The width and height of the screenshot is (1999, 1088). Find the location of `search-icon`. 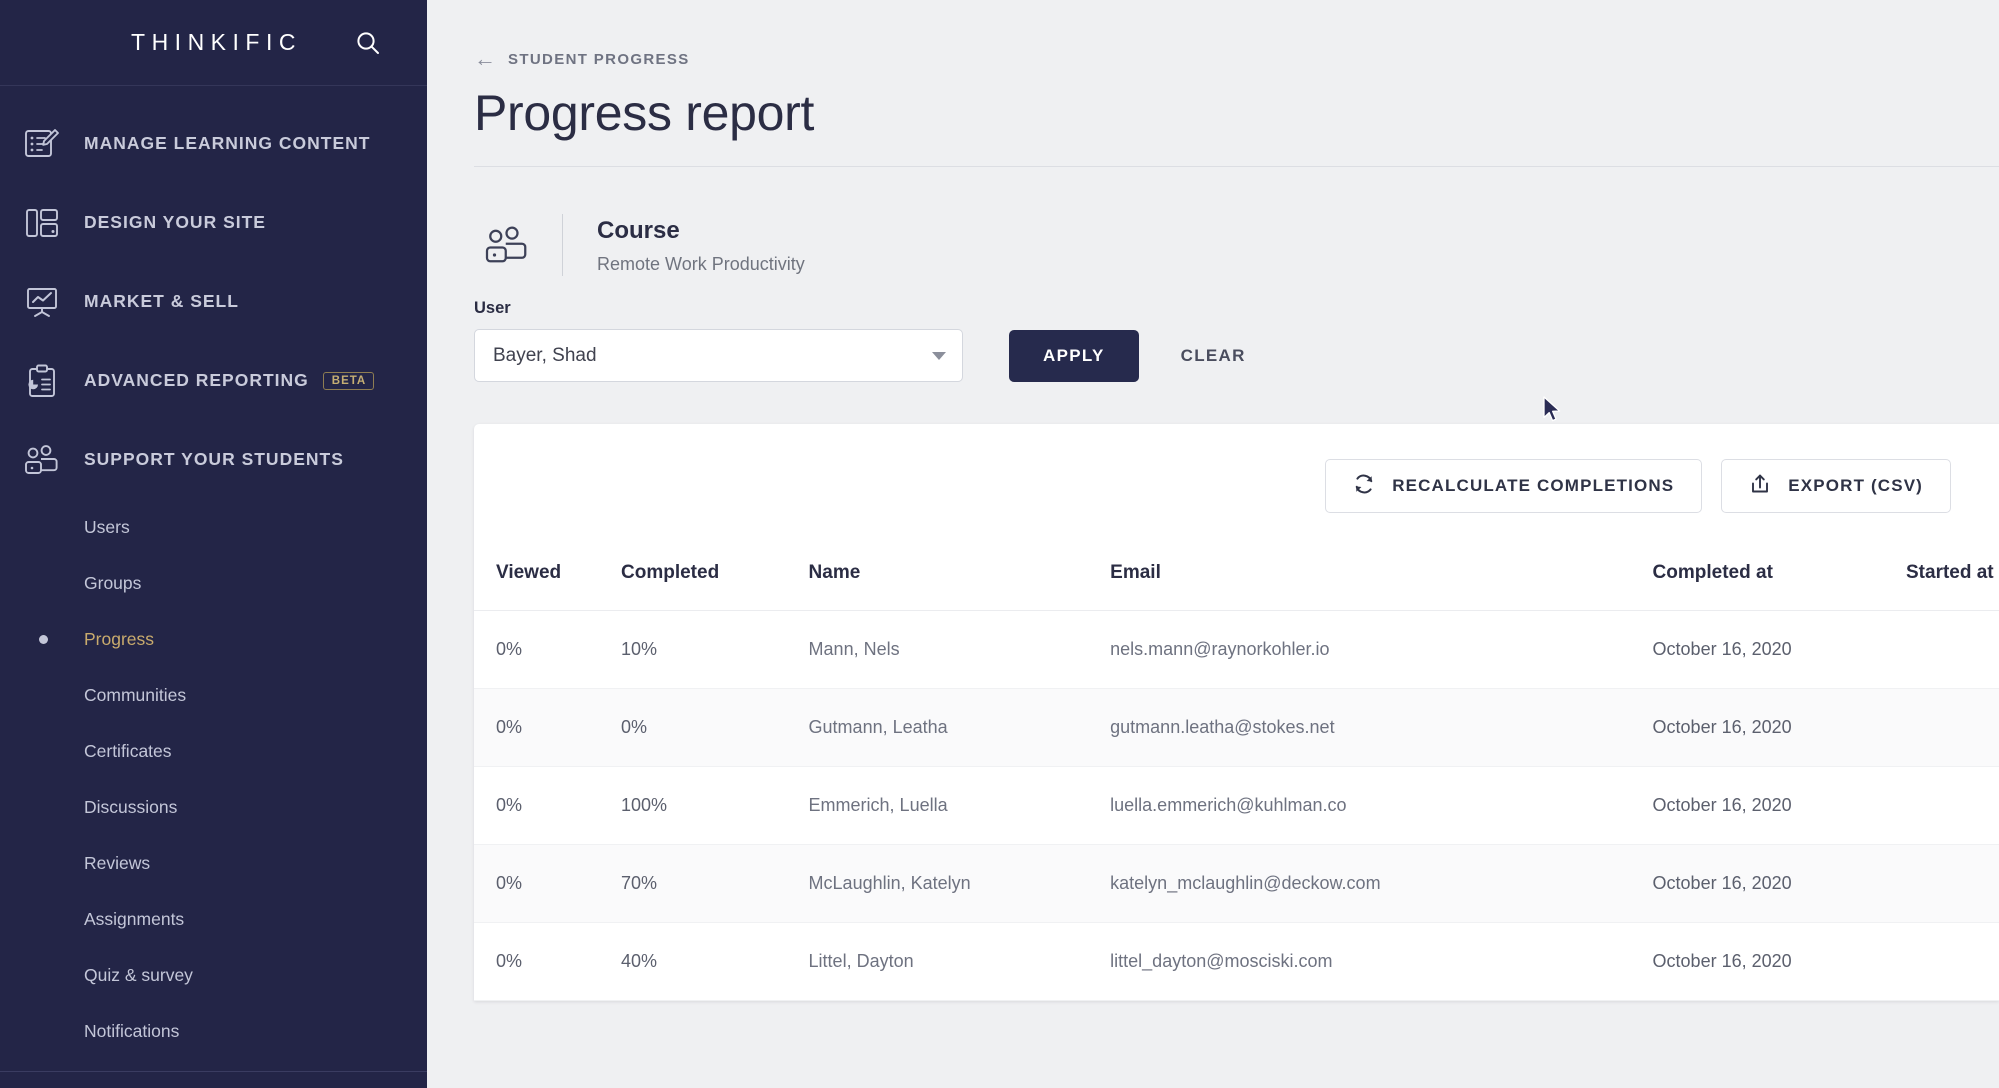

search-icon is located at coordinates (368, 43).